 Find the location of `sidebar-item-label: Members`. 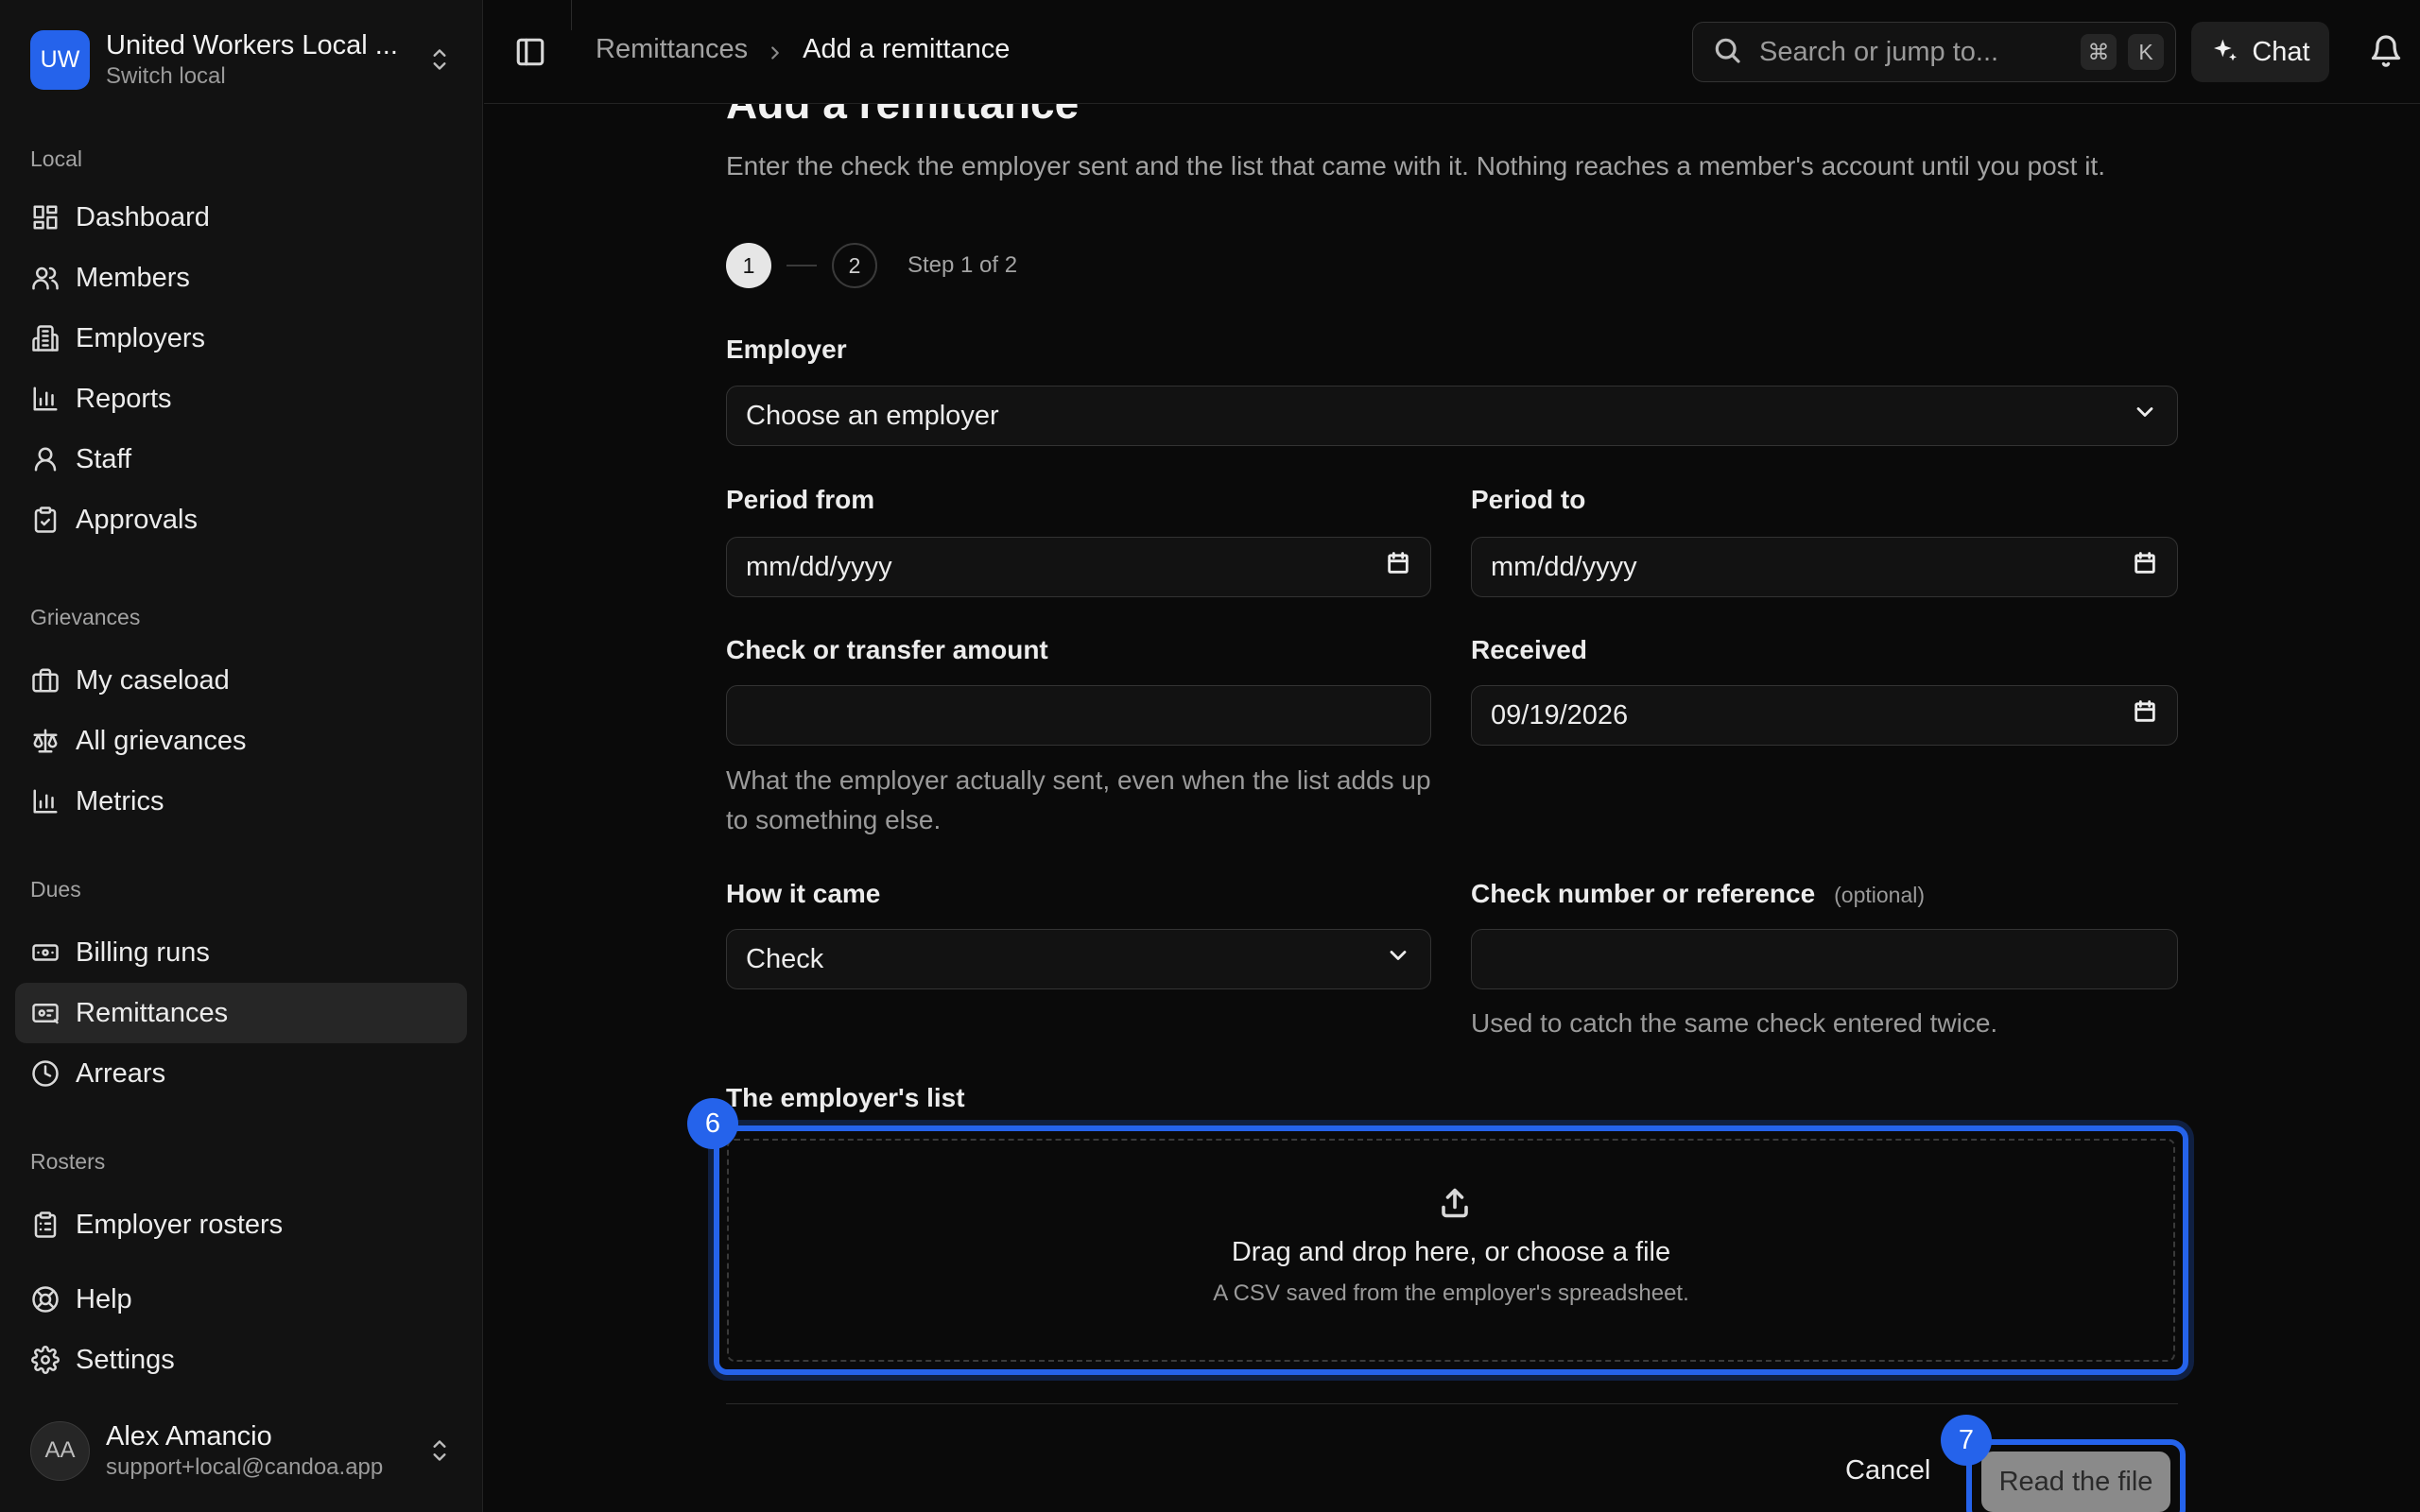

sidebar-item-label: Members is located at coordinates (133, 277).